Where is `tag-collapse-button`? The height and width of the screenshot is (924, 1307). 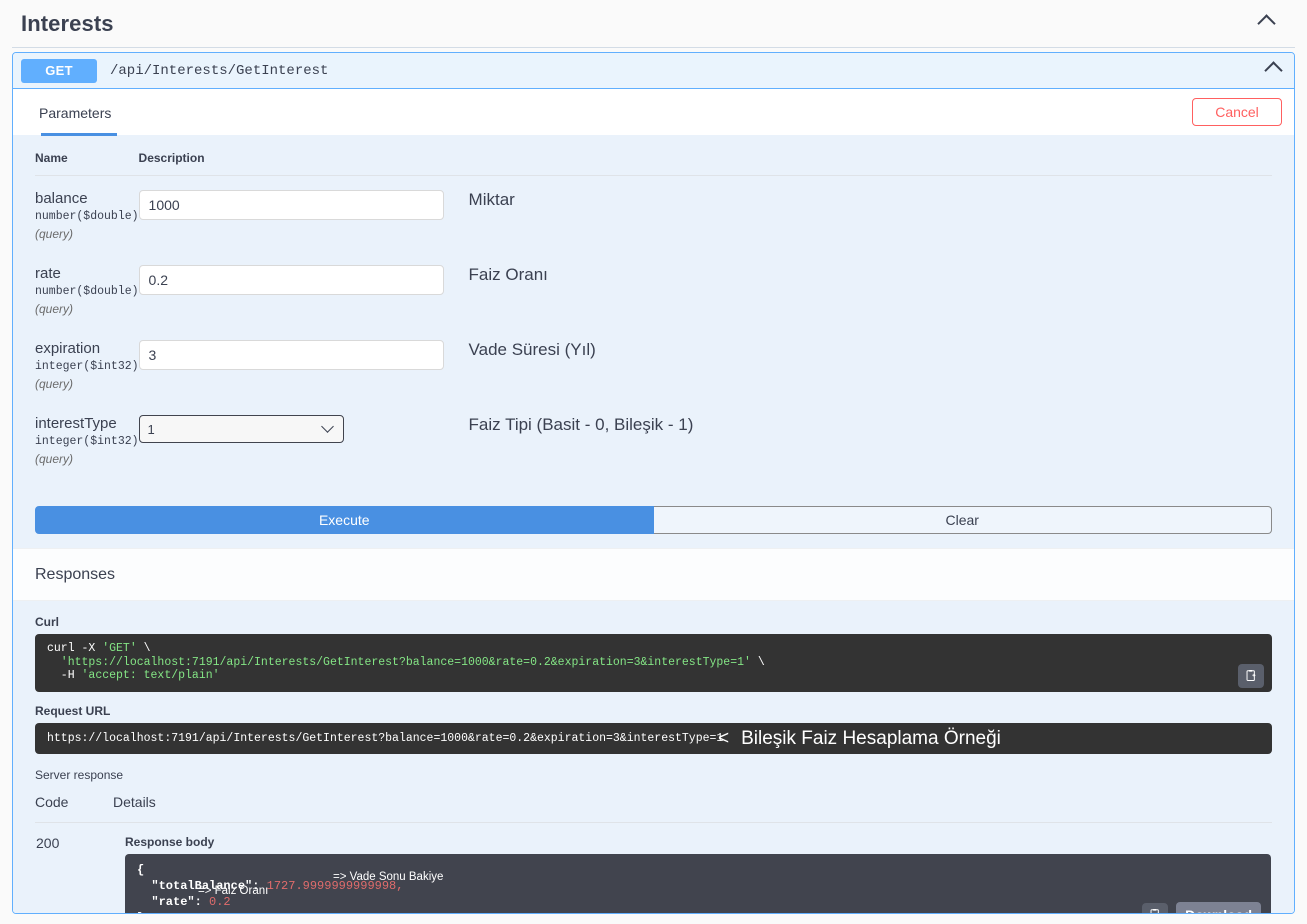 tag-collapse-button is located at coordinates (1276, 23).